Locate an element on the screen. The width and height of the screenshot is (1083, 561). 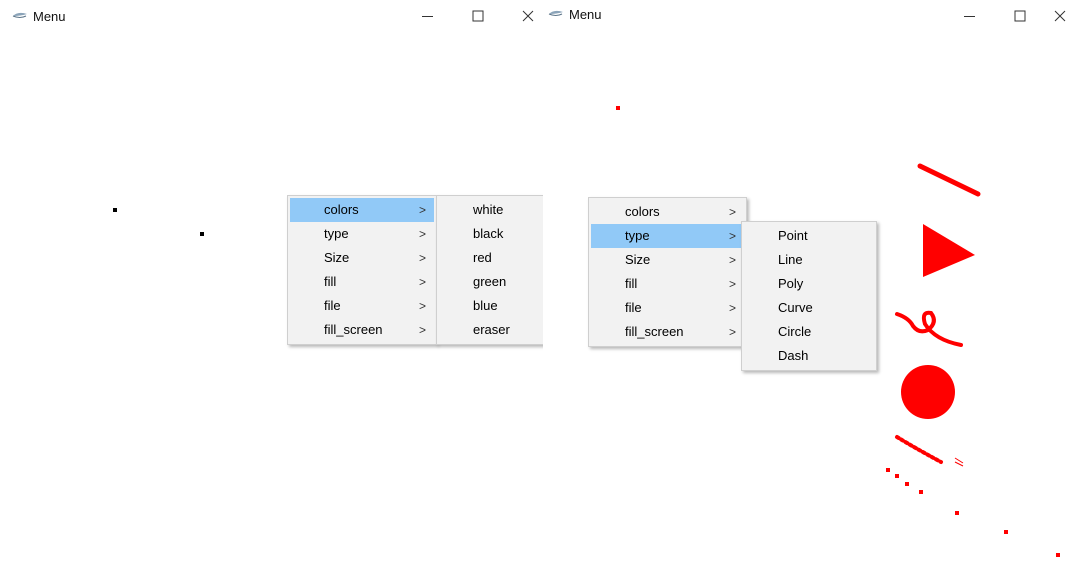
close-icon is located at coordinates (528, 16).